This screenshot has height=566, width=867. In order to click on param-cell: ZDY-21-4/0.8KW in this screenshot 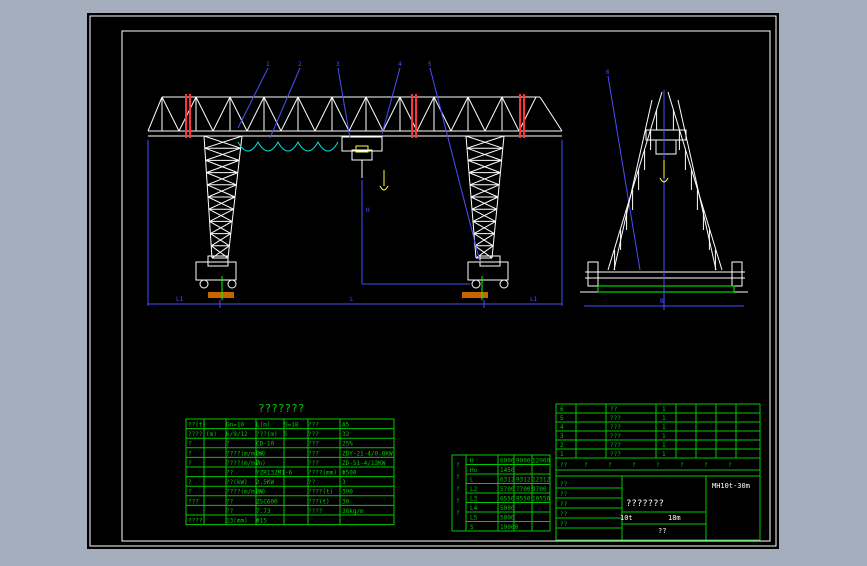, I will do `click(367, 453)`.